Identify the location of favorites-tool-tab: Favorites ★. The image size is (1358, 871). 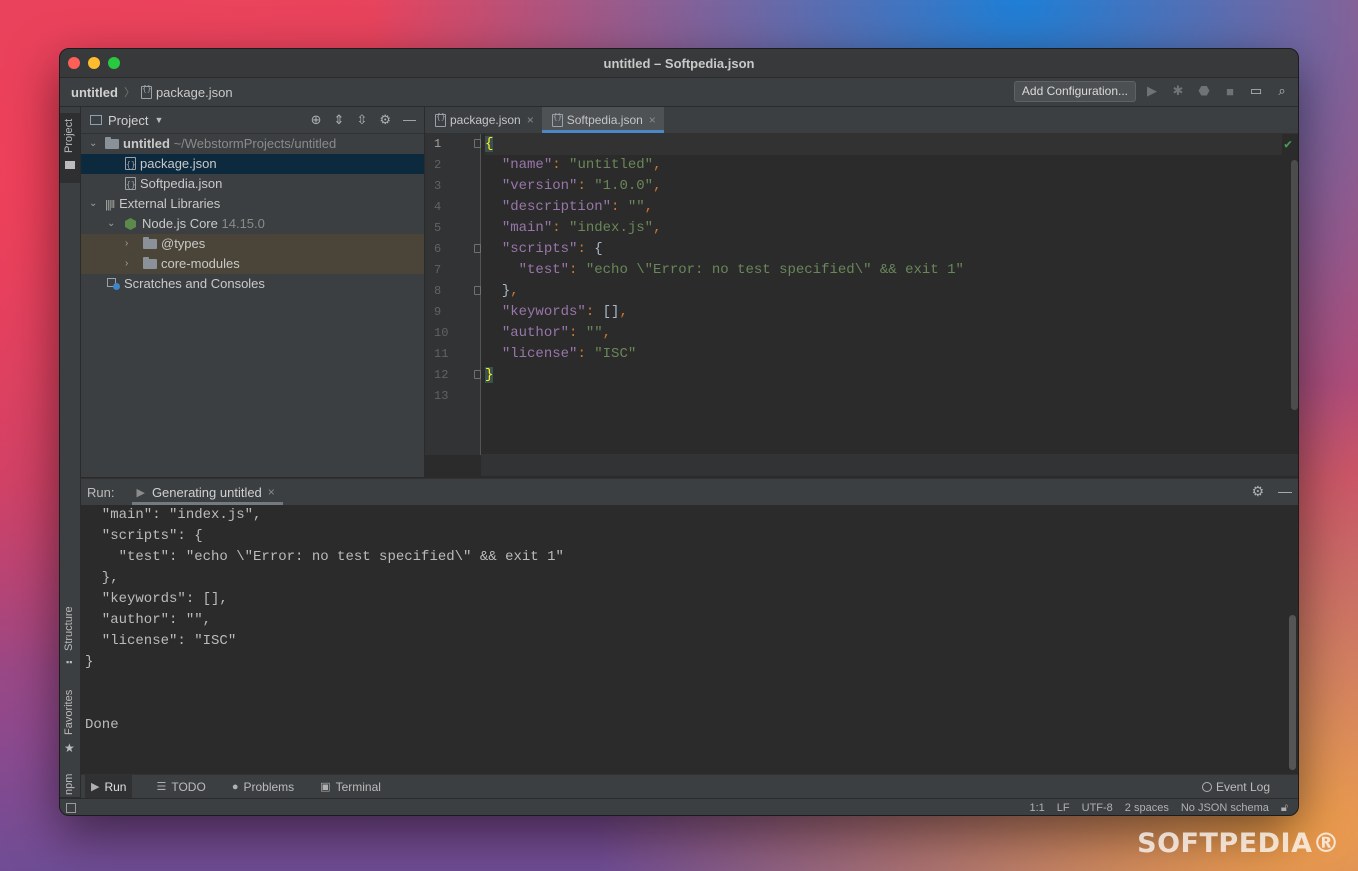
(70, 725).